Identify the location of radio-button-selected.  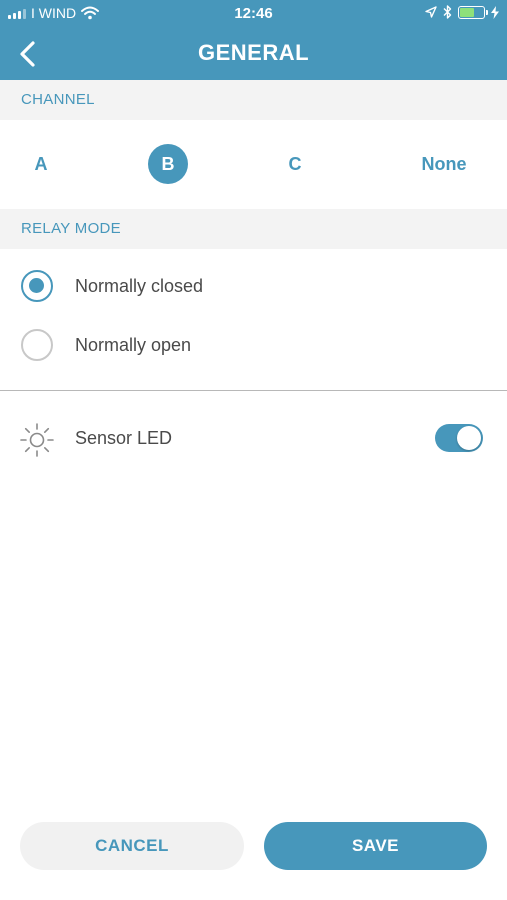
(37, 286).